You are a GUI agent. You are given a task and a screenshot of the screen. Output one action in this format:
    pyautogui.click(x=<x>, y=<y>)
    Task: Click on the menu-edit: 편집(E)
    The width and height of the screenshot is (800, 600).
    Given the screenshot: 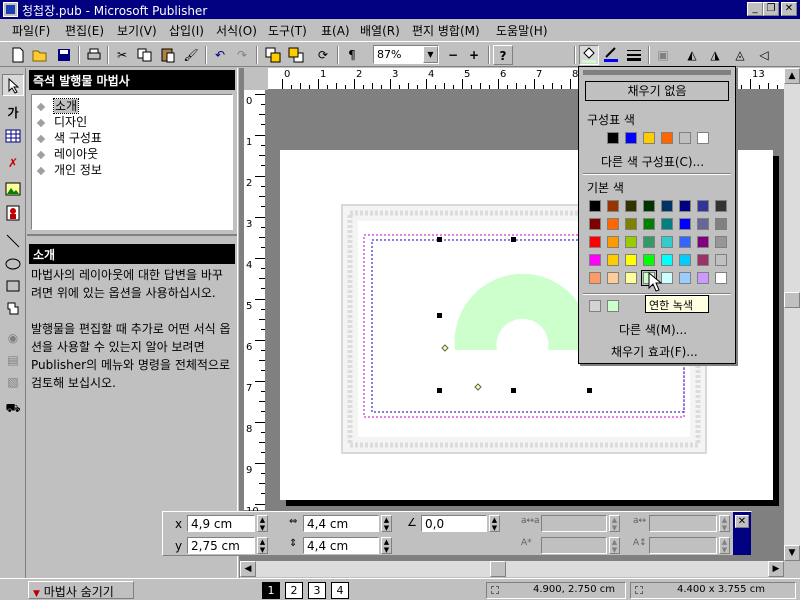 What is the action you would take?
    pyautogui.click(x=84, y=30)
    